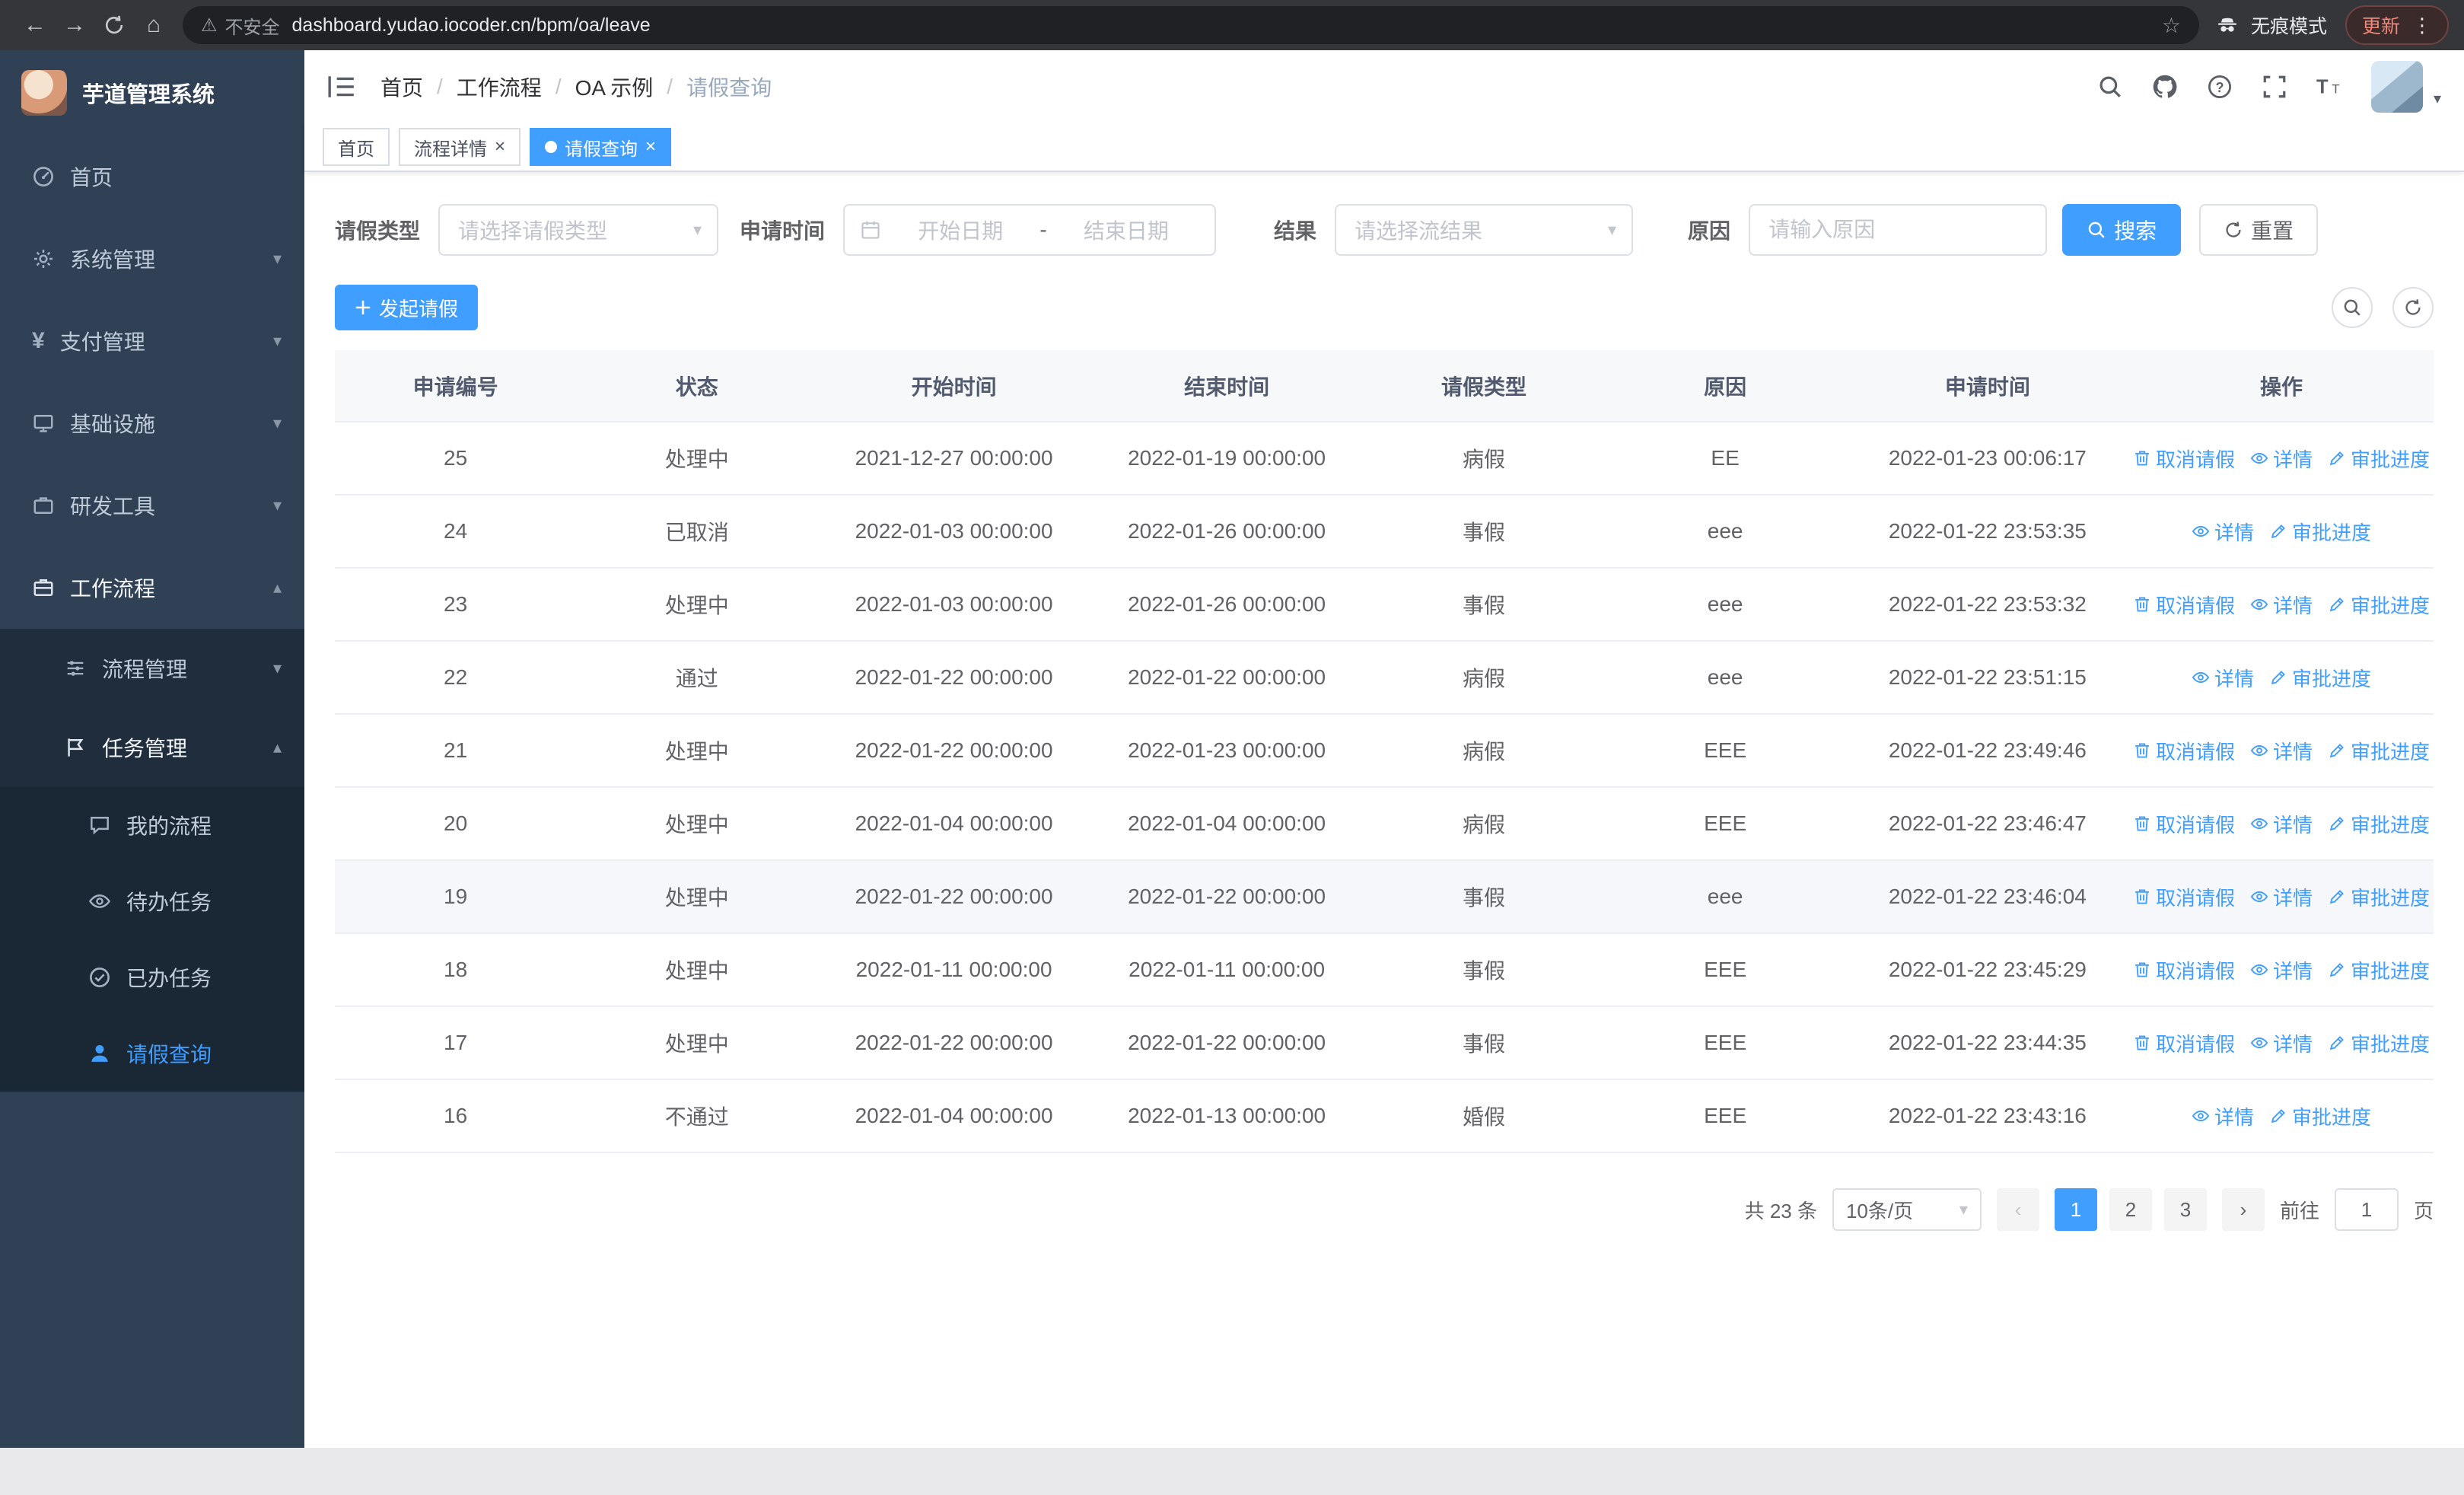  Describe the element at coordinates (407, 308) in the screenshot. I see `create-leave-button: 发起请假` at that location.